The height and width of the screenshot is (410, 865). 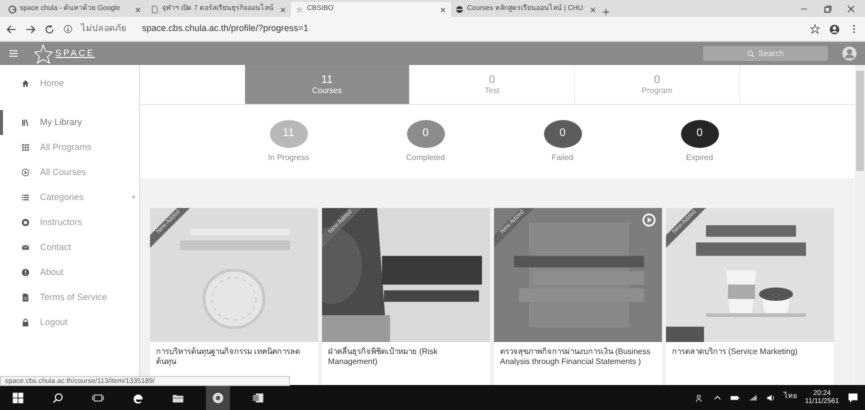 I want to click on stat-label: Completed, so click(x=425, y=158).